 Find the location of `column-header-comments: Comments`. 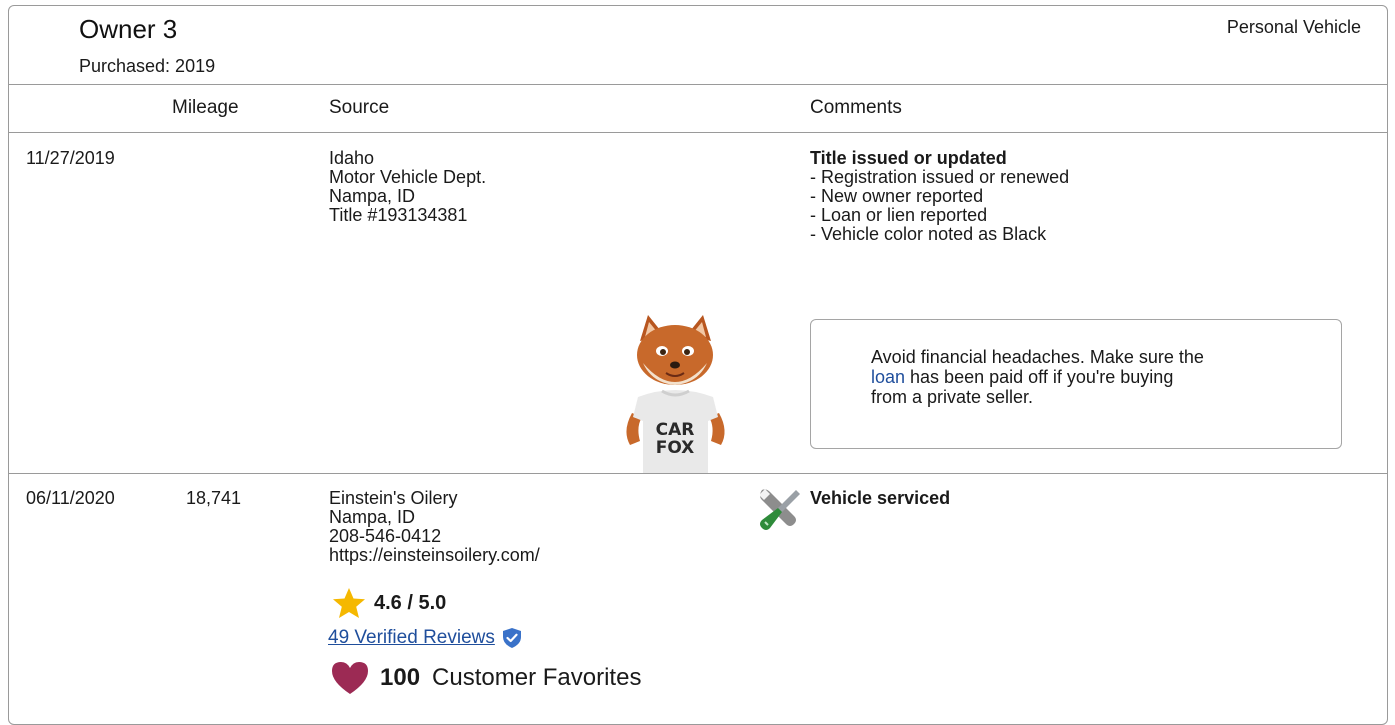

column-header-comments: Comments is located at coordinates (856, 107).